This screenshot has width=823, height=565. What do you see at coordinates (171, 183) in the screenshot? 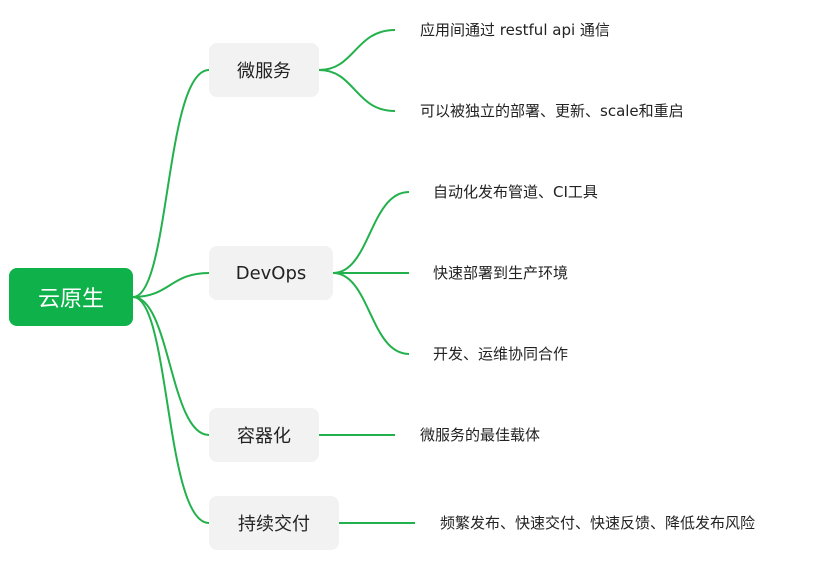
I see `connector-root-microservices` at bounding box center [171, 183].